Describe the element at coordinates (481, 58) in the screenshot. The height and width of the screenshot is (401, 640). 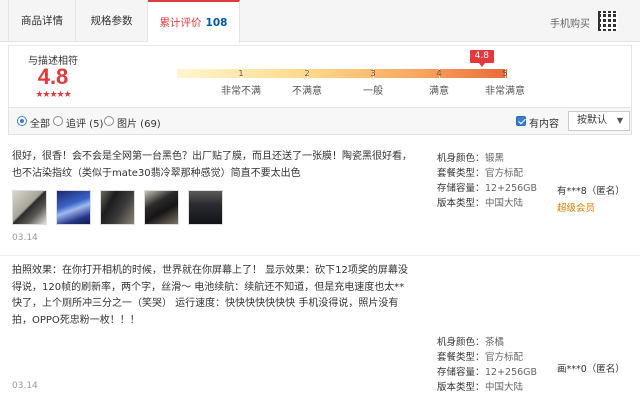
I see `rating-pointer: 4.8` at that location.